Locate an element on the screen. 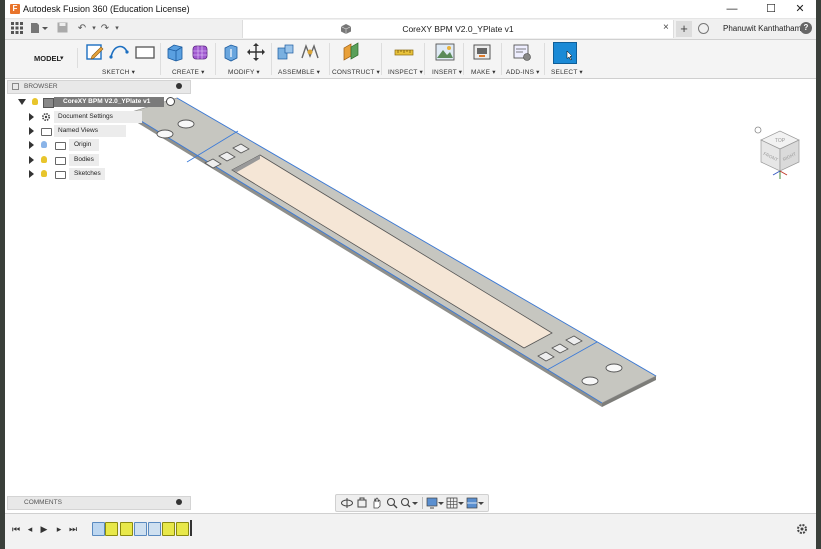  inspect-menu: INSPECT ▾ is located at coordinates (405, 72).